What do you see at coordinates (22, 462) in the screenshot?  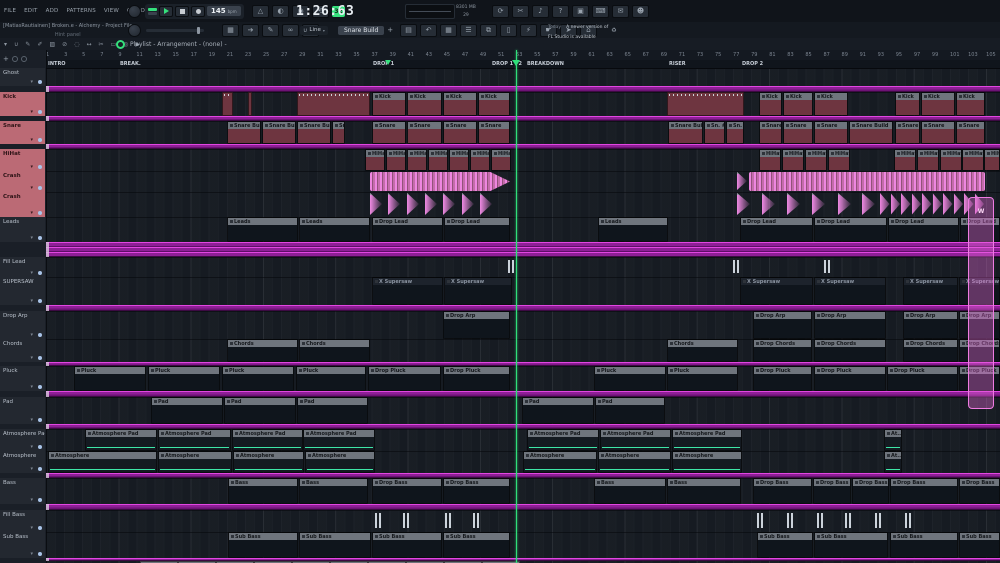 I see `track-header-atmosphere: Atmosphere ▾` at bounding box center [22, 462].